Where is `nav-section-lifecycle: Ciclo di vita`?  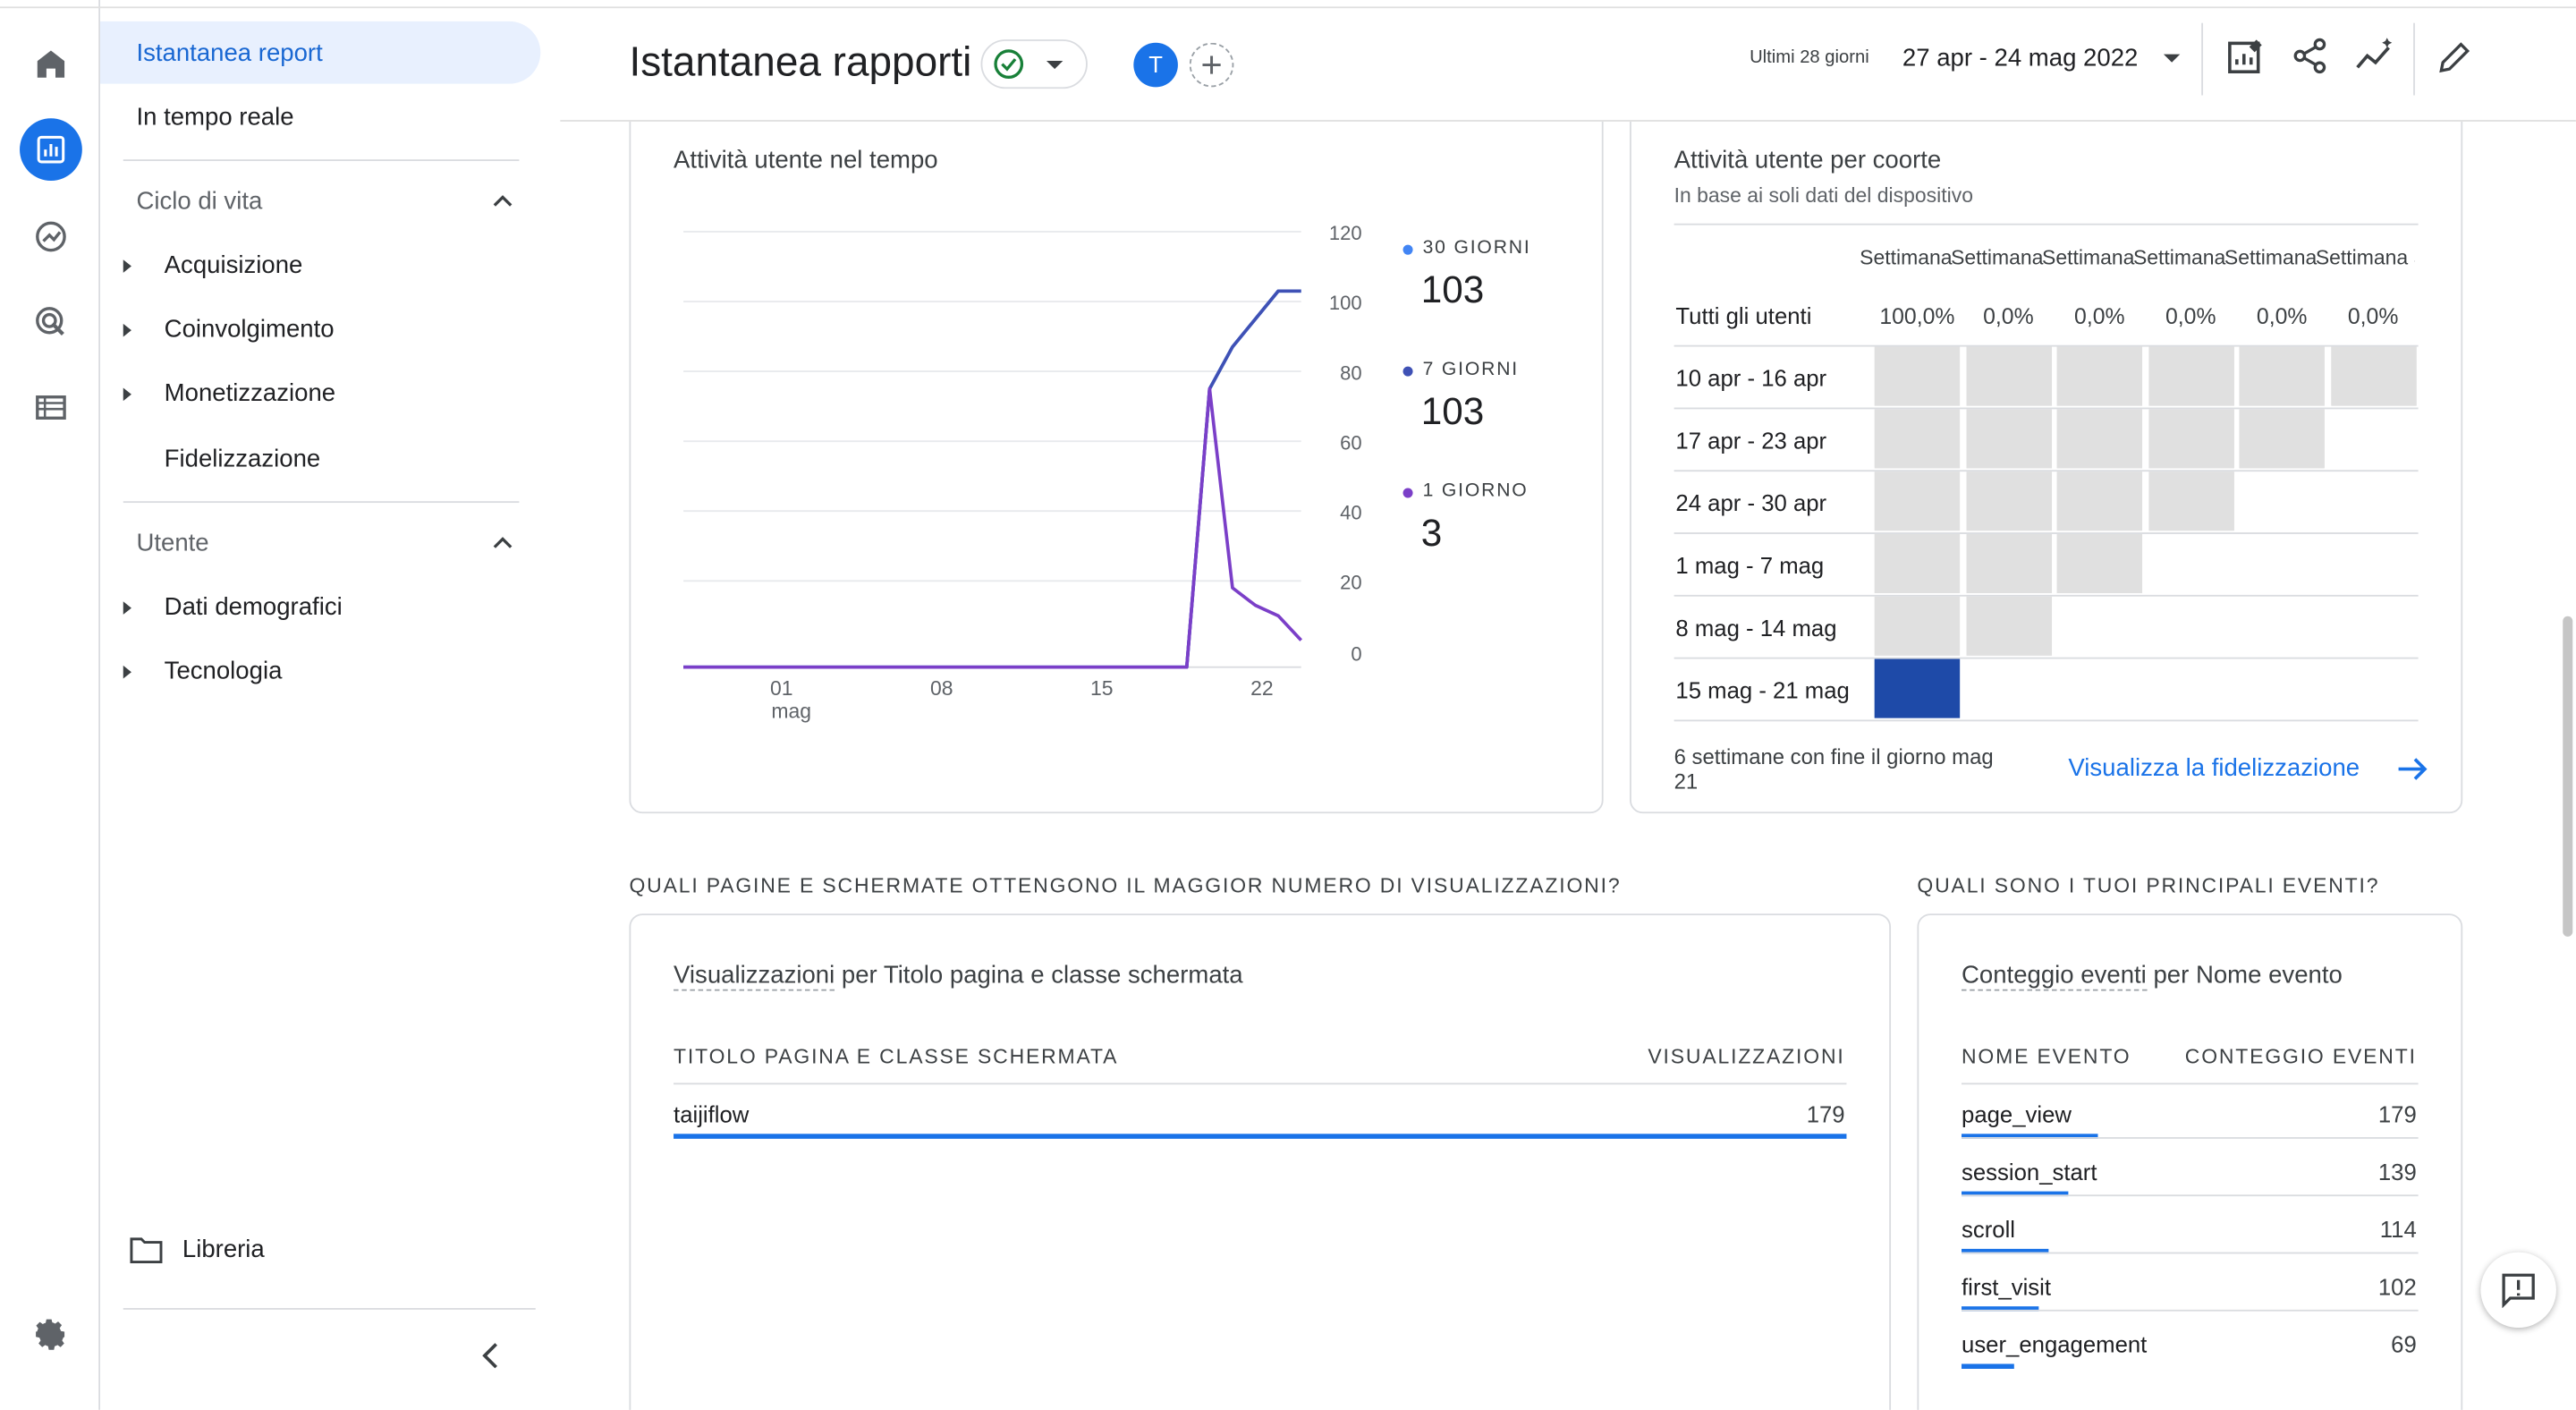
nav-section-lifecycle: Ciclo di vita is located at coordinates (199, 201).